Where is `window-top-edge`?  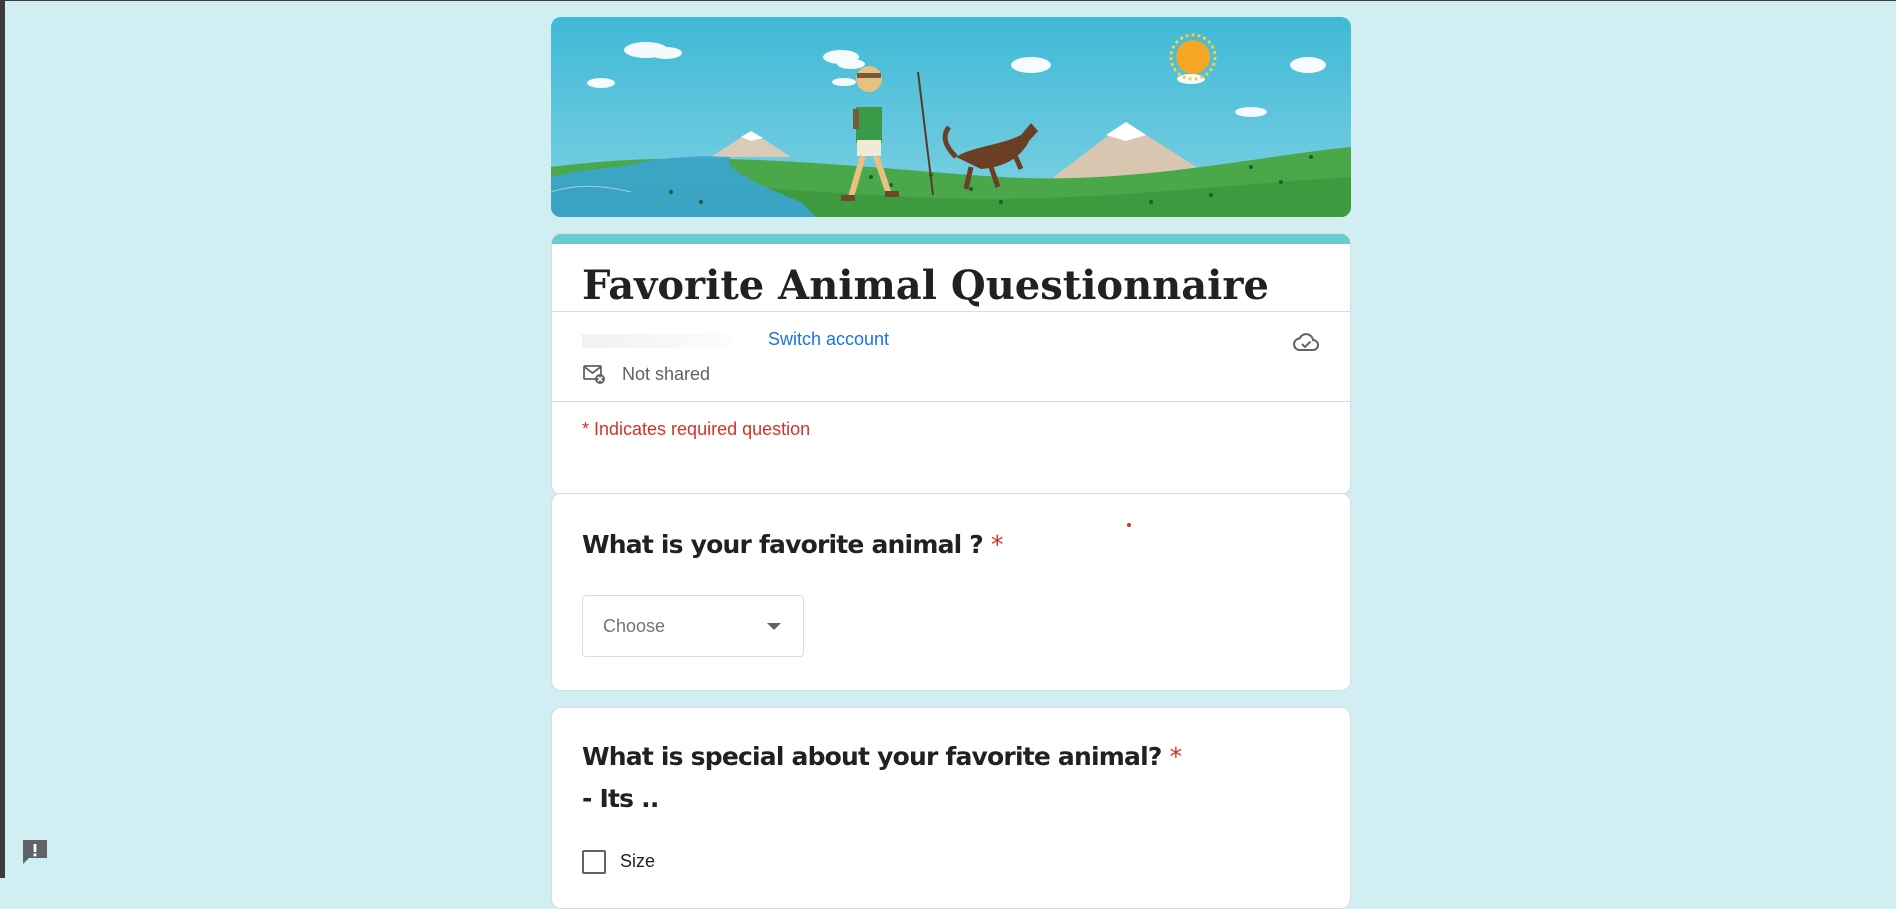
window-top-edge is located at coordinates (948, 0).